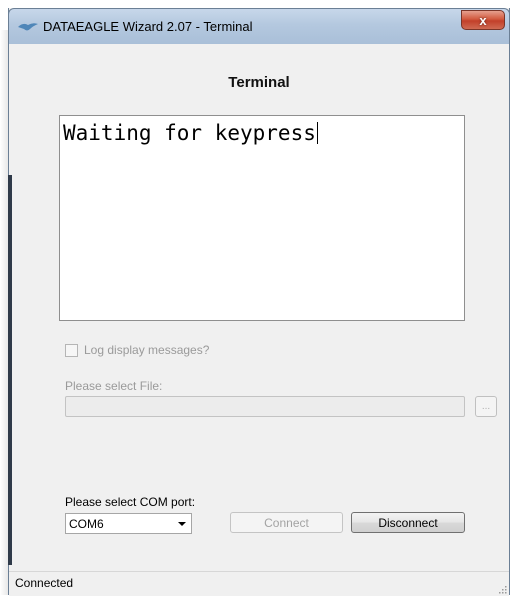 The image size is (513, 596). What do you see at coordinates (128, 523) in the screenshot?
I see `com-port-select: COM6` at bounding box center [128, 523].